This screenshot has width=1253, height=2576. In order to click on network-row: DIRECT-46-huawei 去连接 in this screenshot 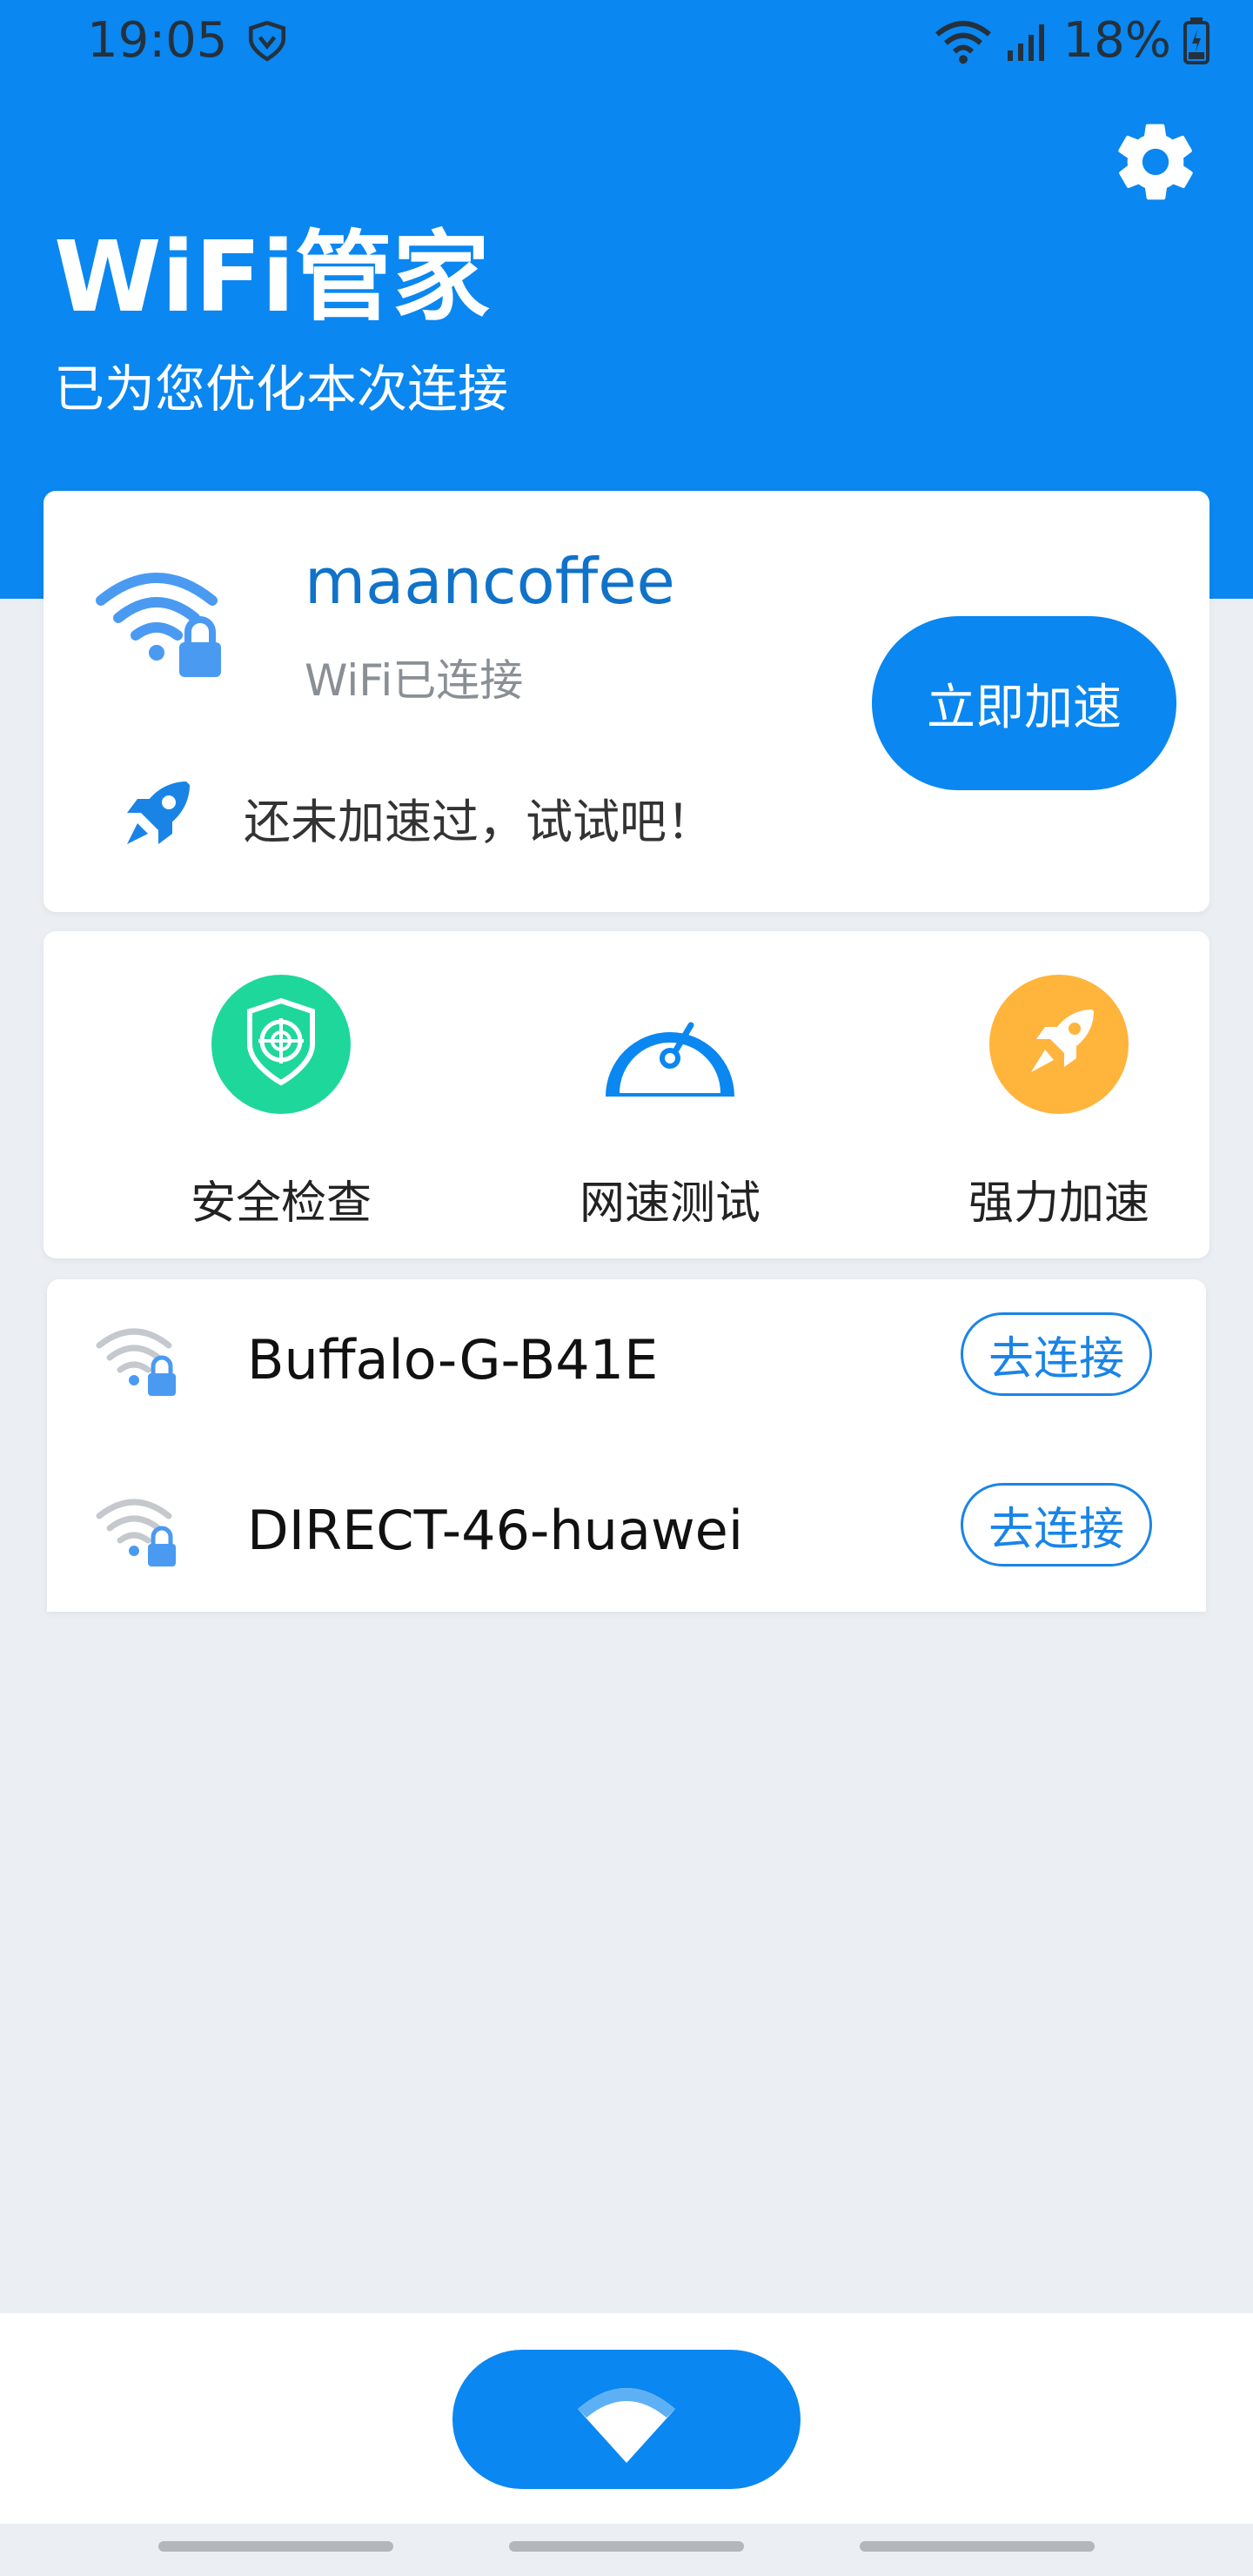, I will do `click(626, 1535)`.